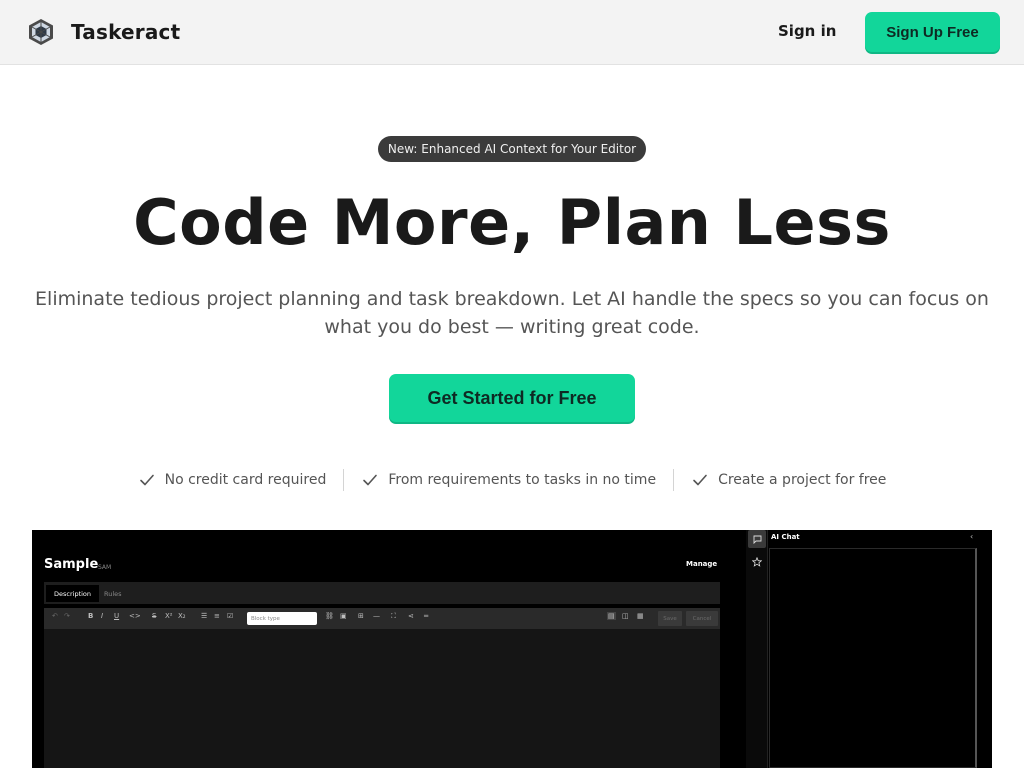  I want to click on star-icon, so click(757, 562).